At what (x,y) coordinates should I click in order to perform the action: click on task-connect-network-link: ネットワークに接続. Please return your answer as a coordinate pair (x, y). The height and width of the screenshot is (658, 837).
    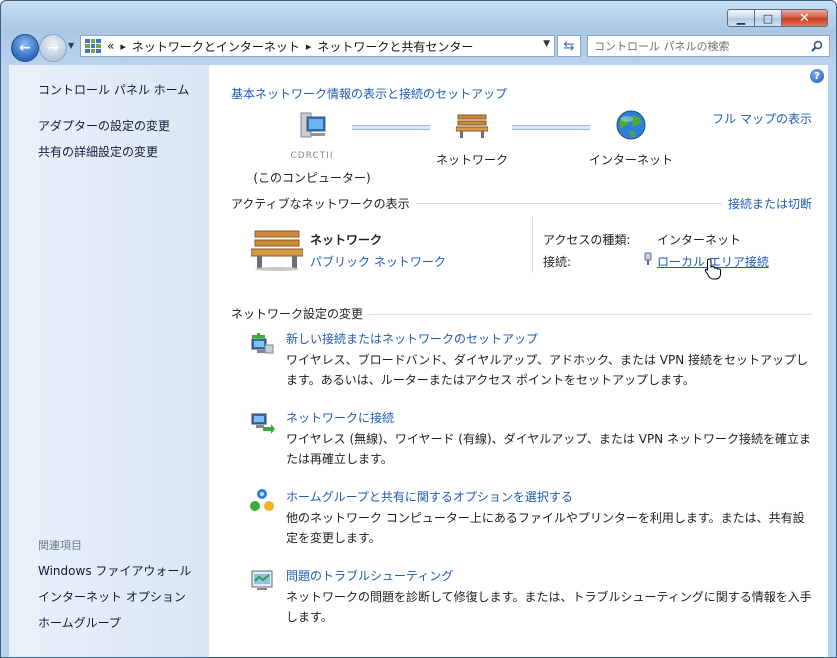
    Looking at the image, I should click on (340, 417).